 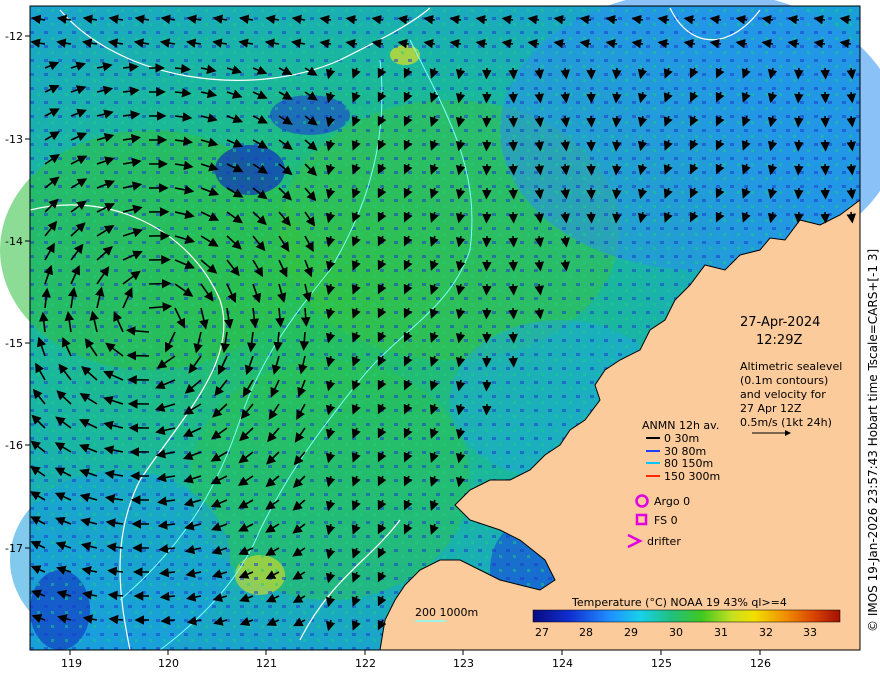 What do you see at coordinates (14, 139) in the screenshot?
I see `lat-tick: -13` at bounding box center [14, 139].